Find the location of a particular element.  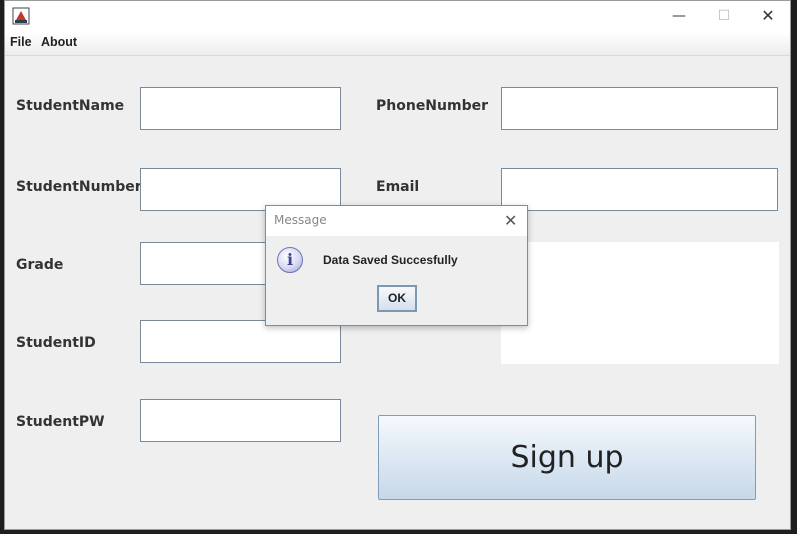

minimize-button: — is located at coordinates (679, 16).